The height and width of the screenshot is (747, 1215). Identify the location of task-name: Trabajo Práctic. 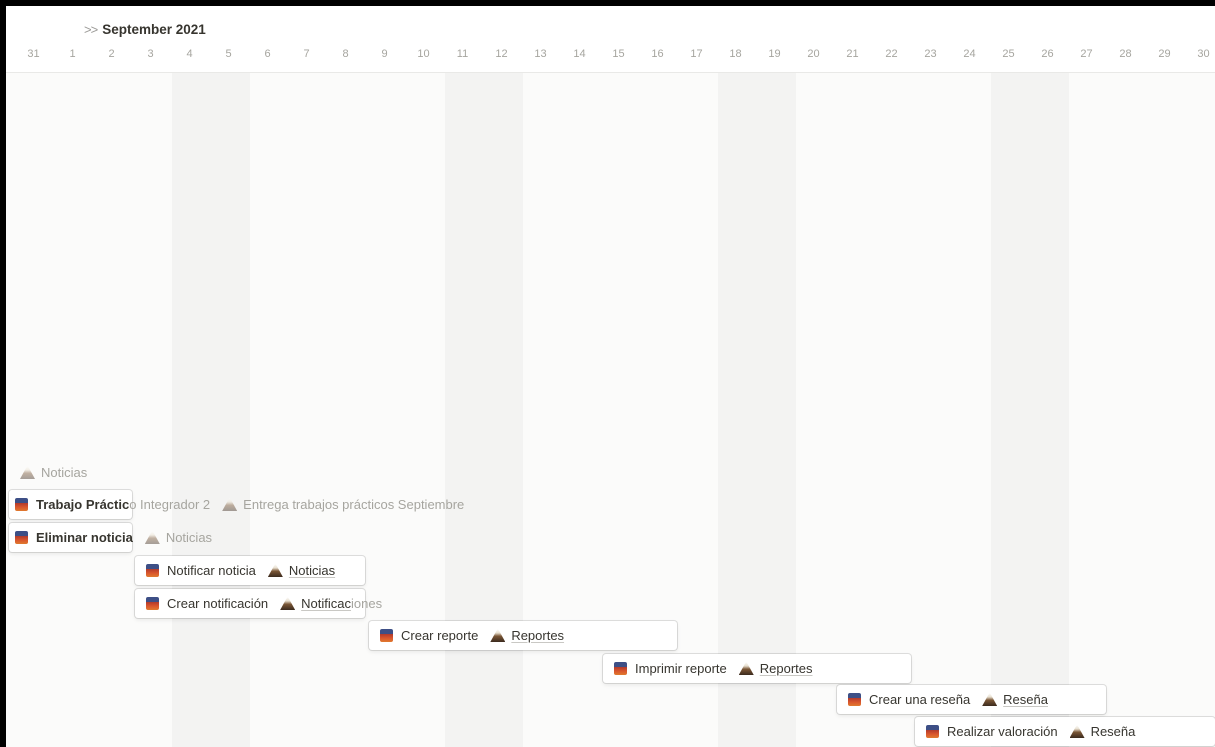
(83, 504).